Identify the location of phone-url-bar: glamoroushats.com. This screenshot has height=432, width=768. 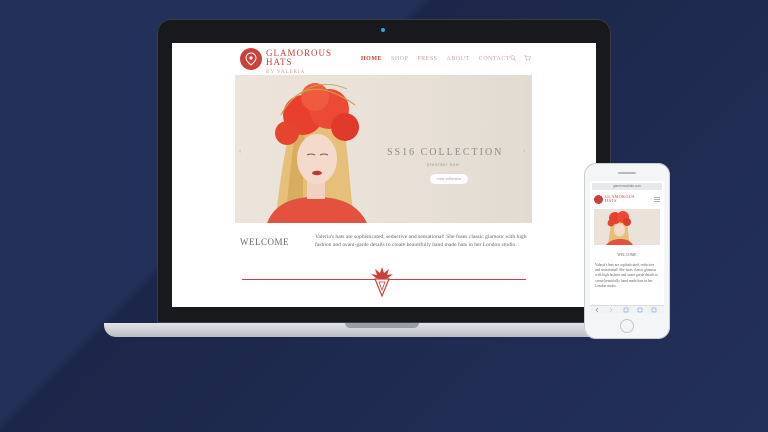
(627, 186).